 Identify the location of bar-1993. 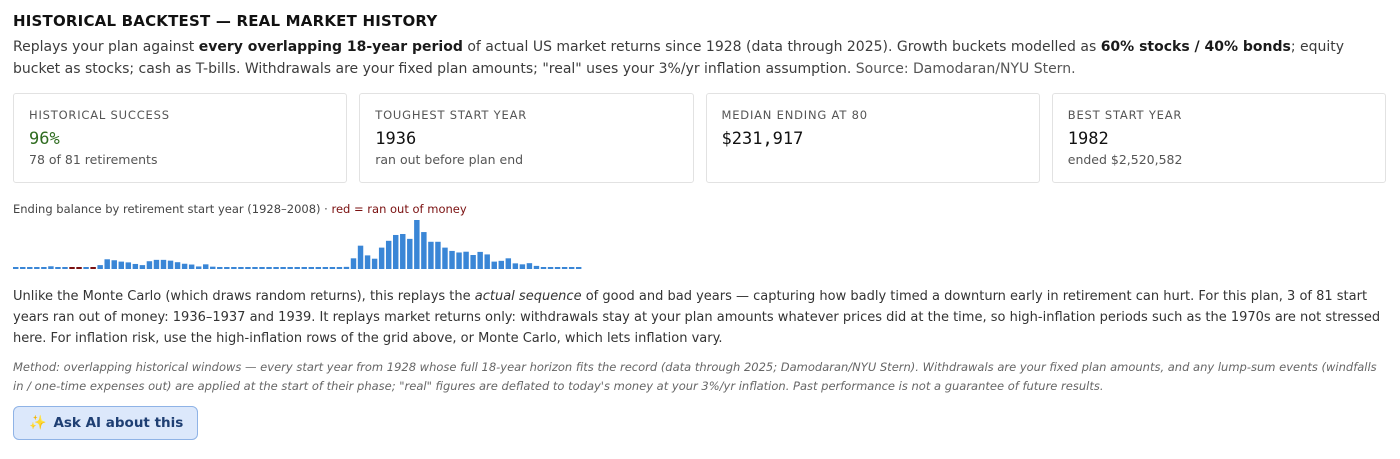
(473, 262).